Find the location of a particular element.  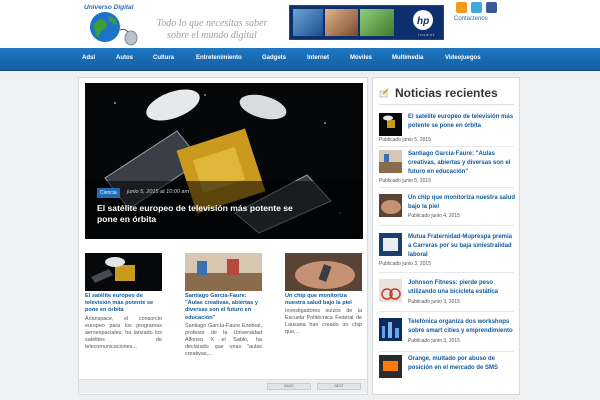

nav-item-videojuegos: Videojuegos is located at coordinates (463, 58).